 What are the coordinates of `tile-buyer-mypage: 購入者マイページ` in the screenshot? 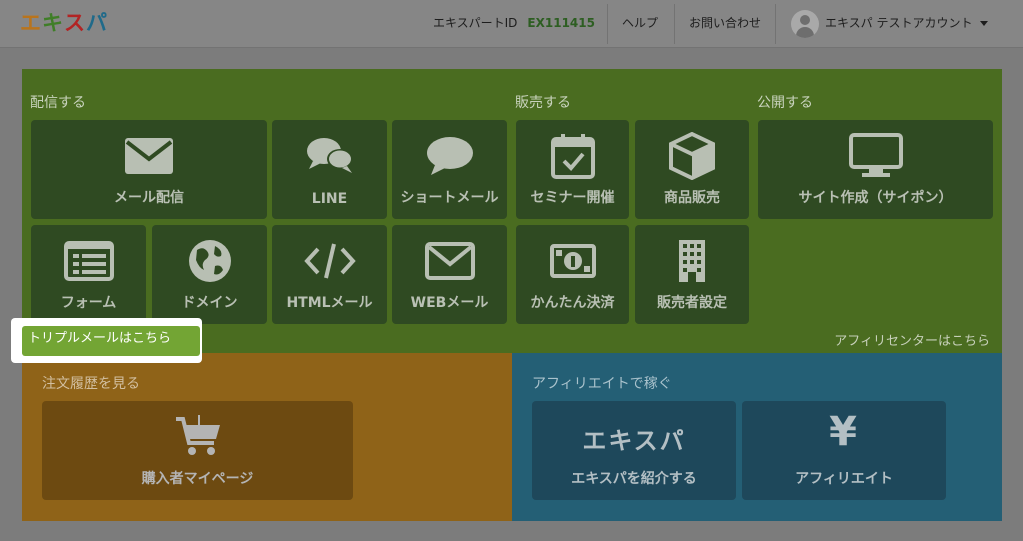 It's located at (197, 450).